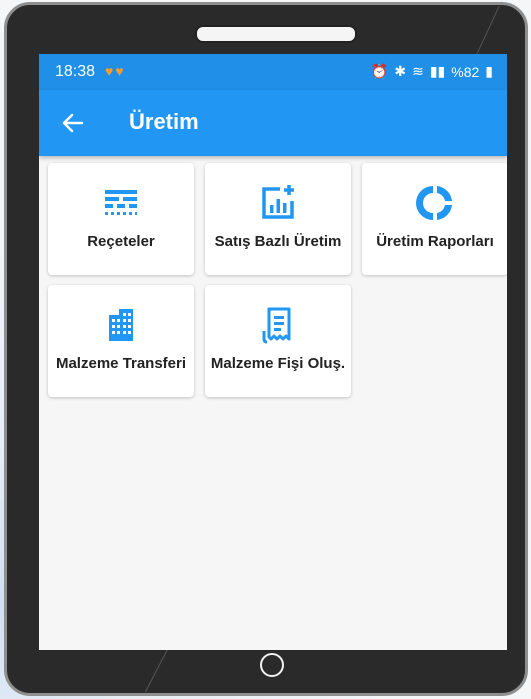 This screenshot has width=531, height=699. What do you see at coordinates (273, 123) in the screenshot?
I see `app-bar: Üretim` at bounding box center [273, 123].